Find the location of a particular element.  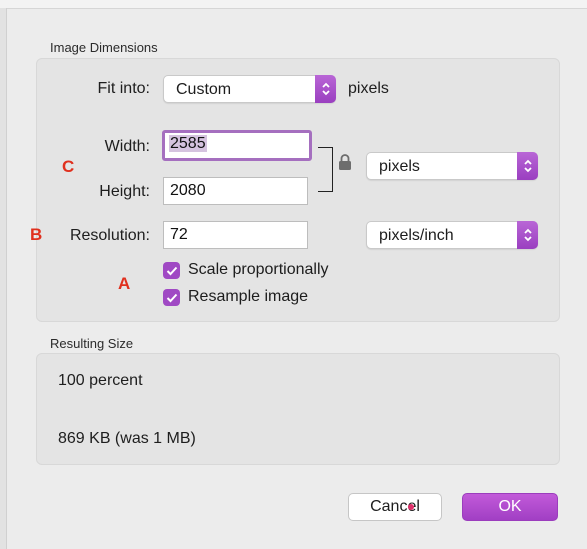

scale-proportionally-checkbox is located at coordinates (171, 270).